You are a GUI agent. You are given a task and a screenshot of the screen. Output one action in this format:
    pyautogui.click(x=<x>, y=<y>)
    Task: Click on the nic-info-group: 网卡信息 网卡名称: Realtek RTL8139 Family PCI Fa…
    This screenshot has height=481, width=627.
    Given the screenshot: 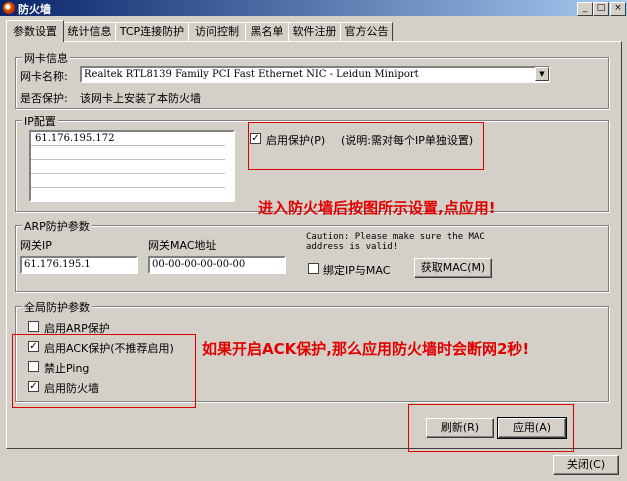 What is the action you would take?
    pyautogui.click(x=312, y=79)
    